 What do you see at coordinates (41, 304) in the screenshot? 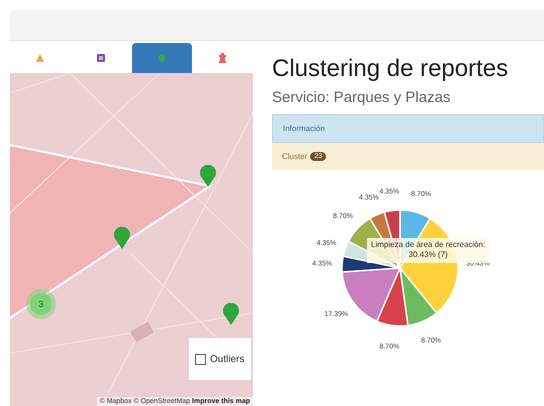
I see `cluster-marker: 3` at bounding box center [41, 304].